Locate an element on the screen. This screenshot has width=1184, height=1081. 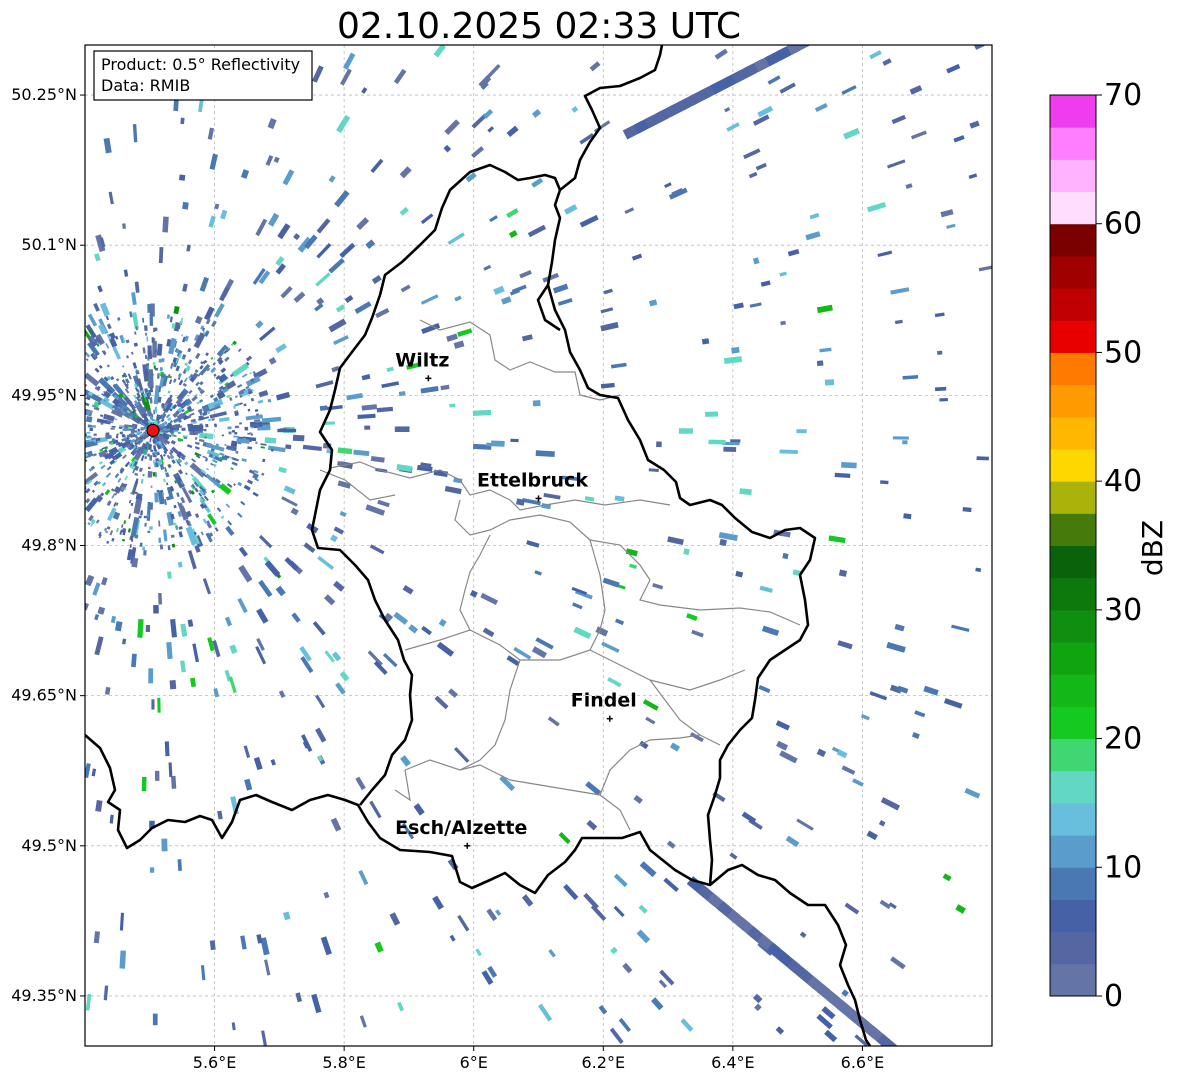
city-label: Esch/Alzette is located at coordinates (461, 828).